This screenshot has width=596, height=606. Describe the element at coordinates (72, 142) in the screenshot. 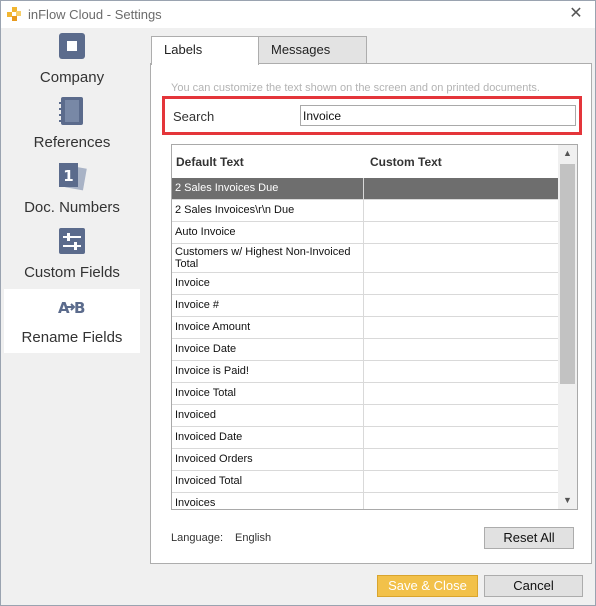

I see `sidebar-item-label: References` at that location.